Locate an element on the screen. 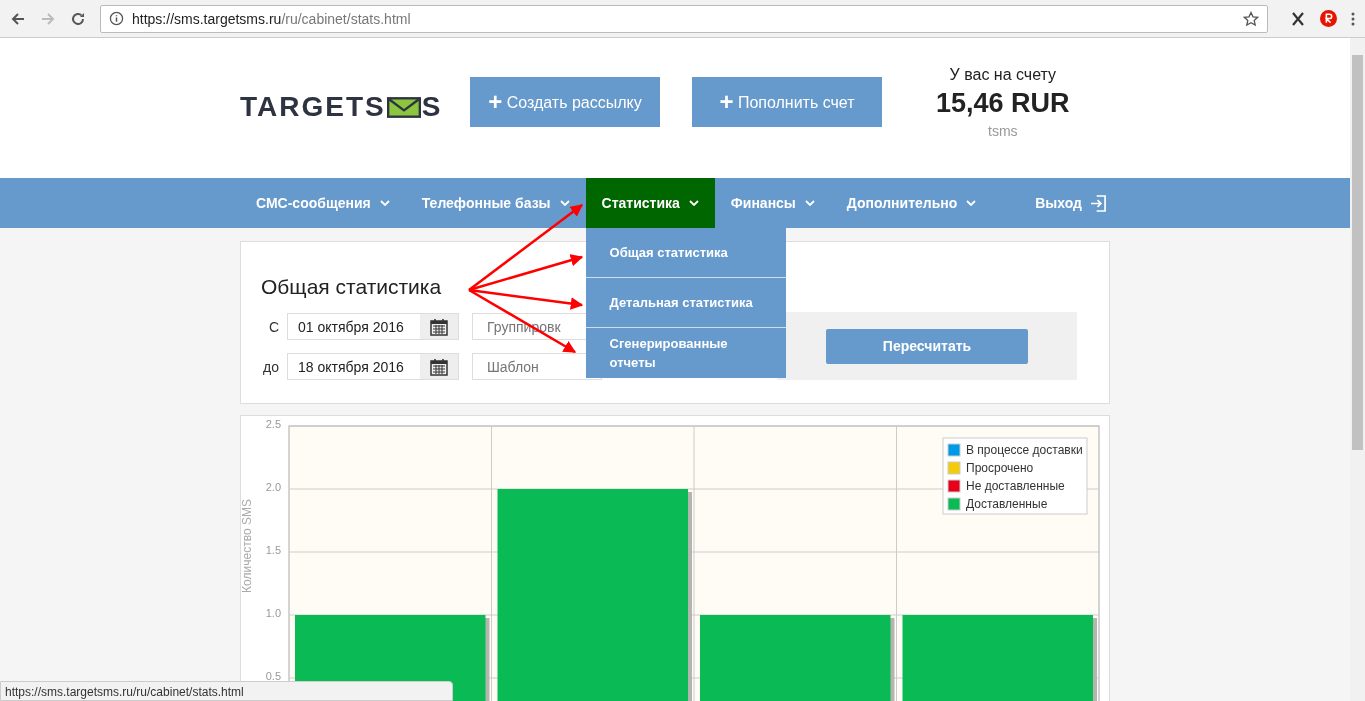 The width and height of the screenshot is (1365, 701). nav-item: Статистика is located at coordinates (650, 203).